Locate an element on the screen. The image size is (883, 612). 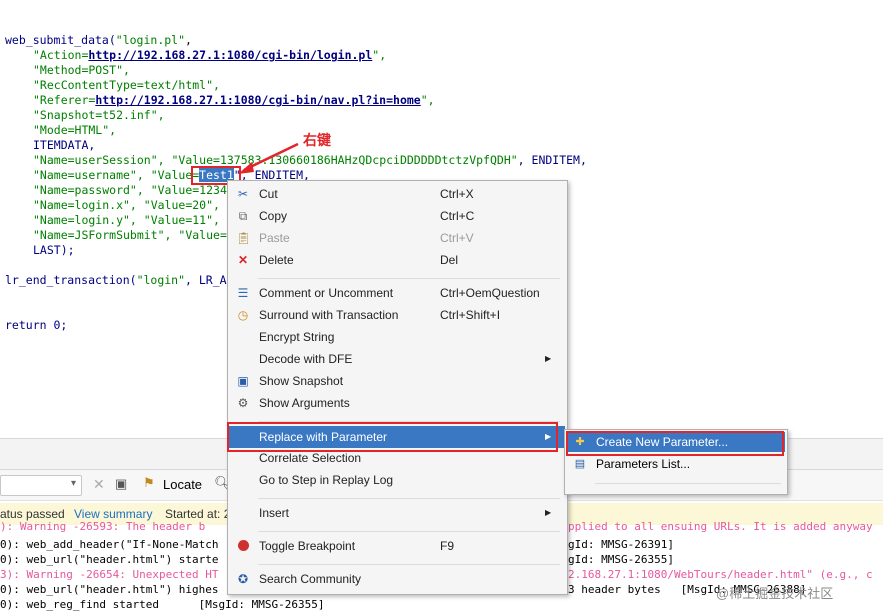
clock-icon: ◷ is located at coordinates (243, 315).